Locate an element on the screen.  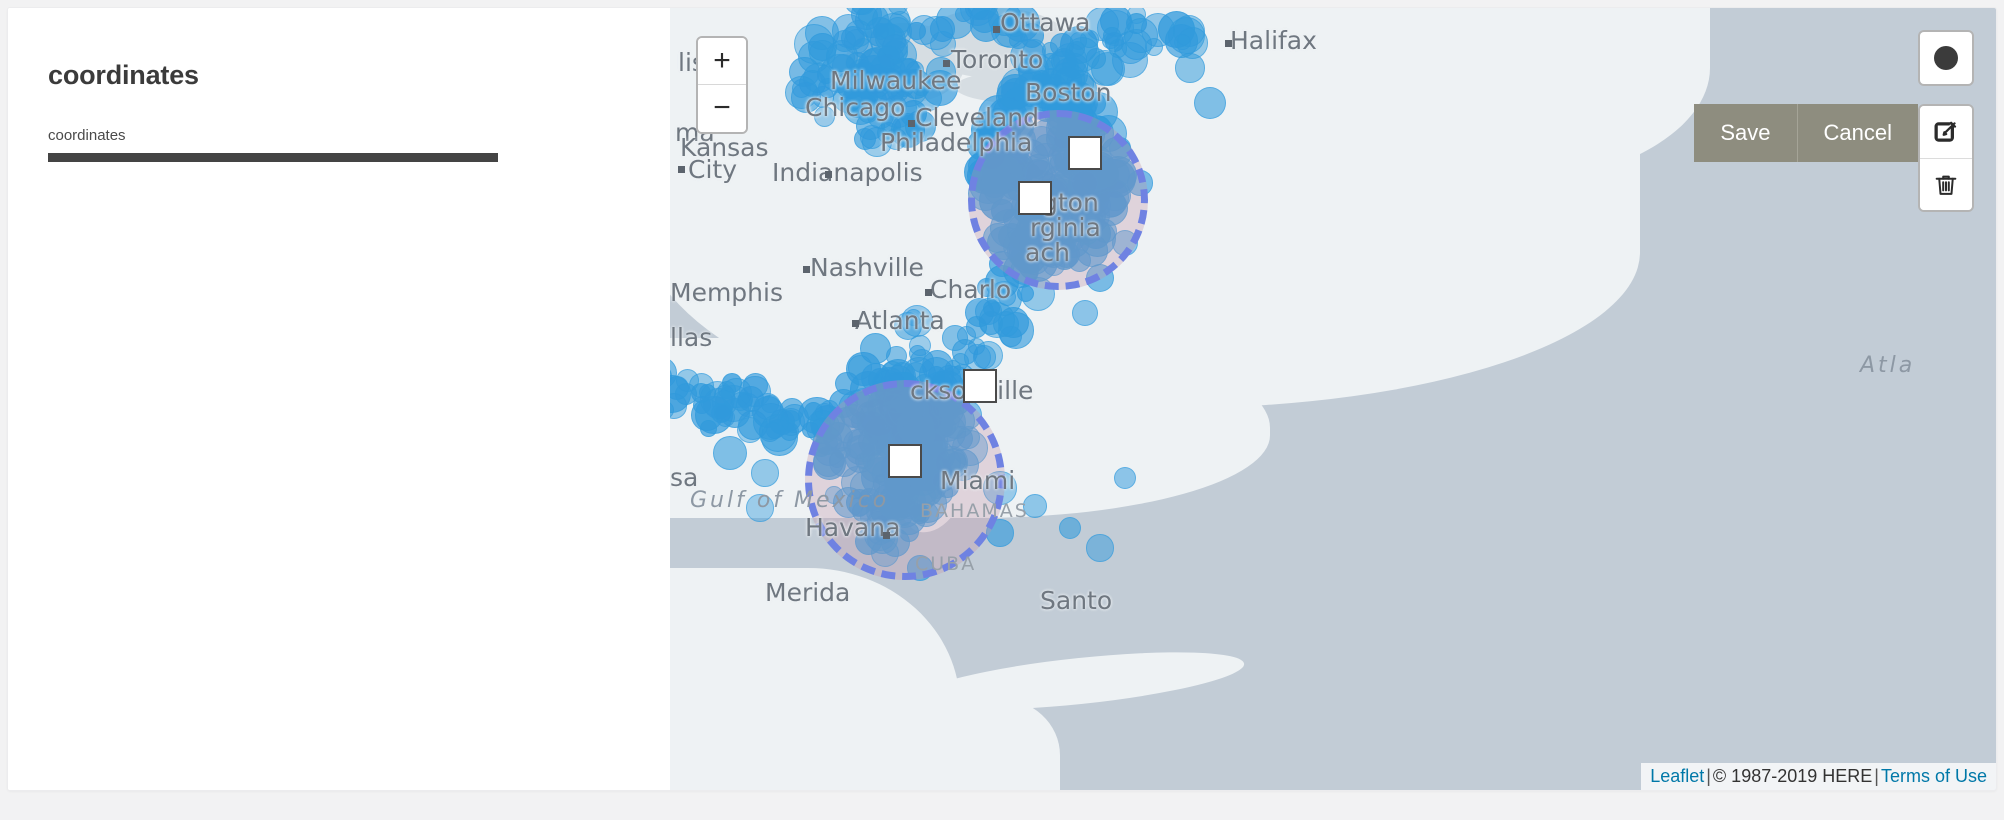
draw-tools-group is located at coordinates (1946, 58).